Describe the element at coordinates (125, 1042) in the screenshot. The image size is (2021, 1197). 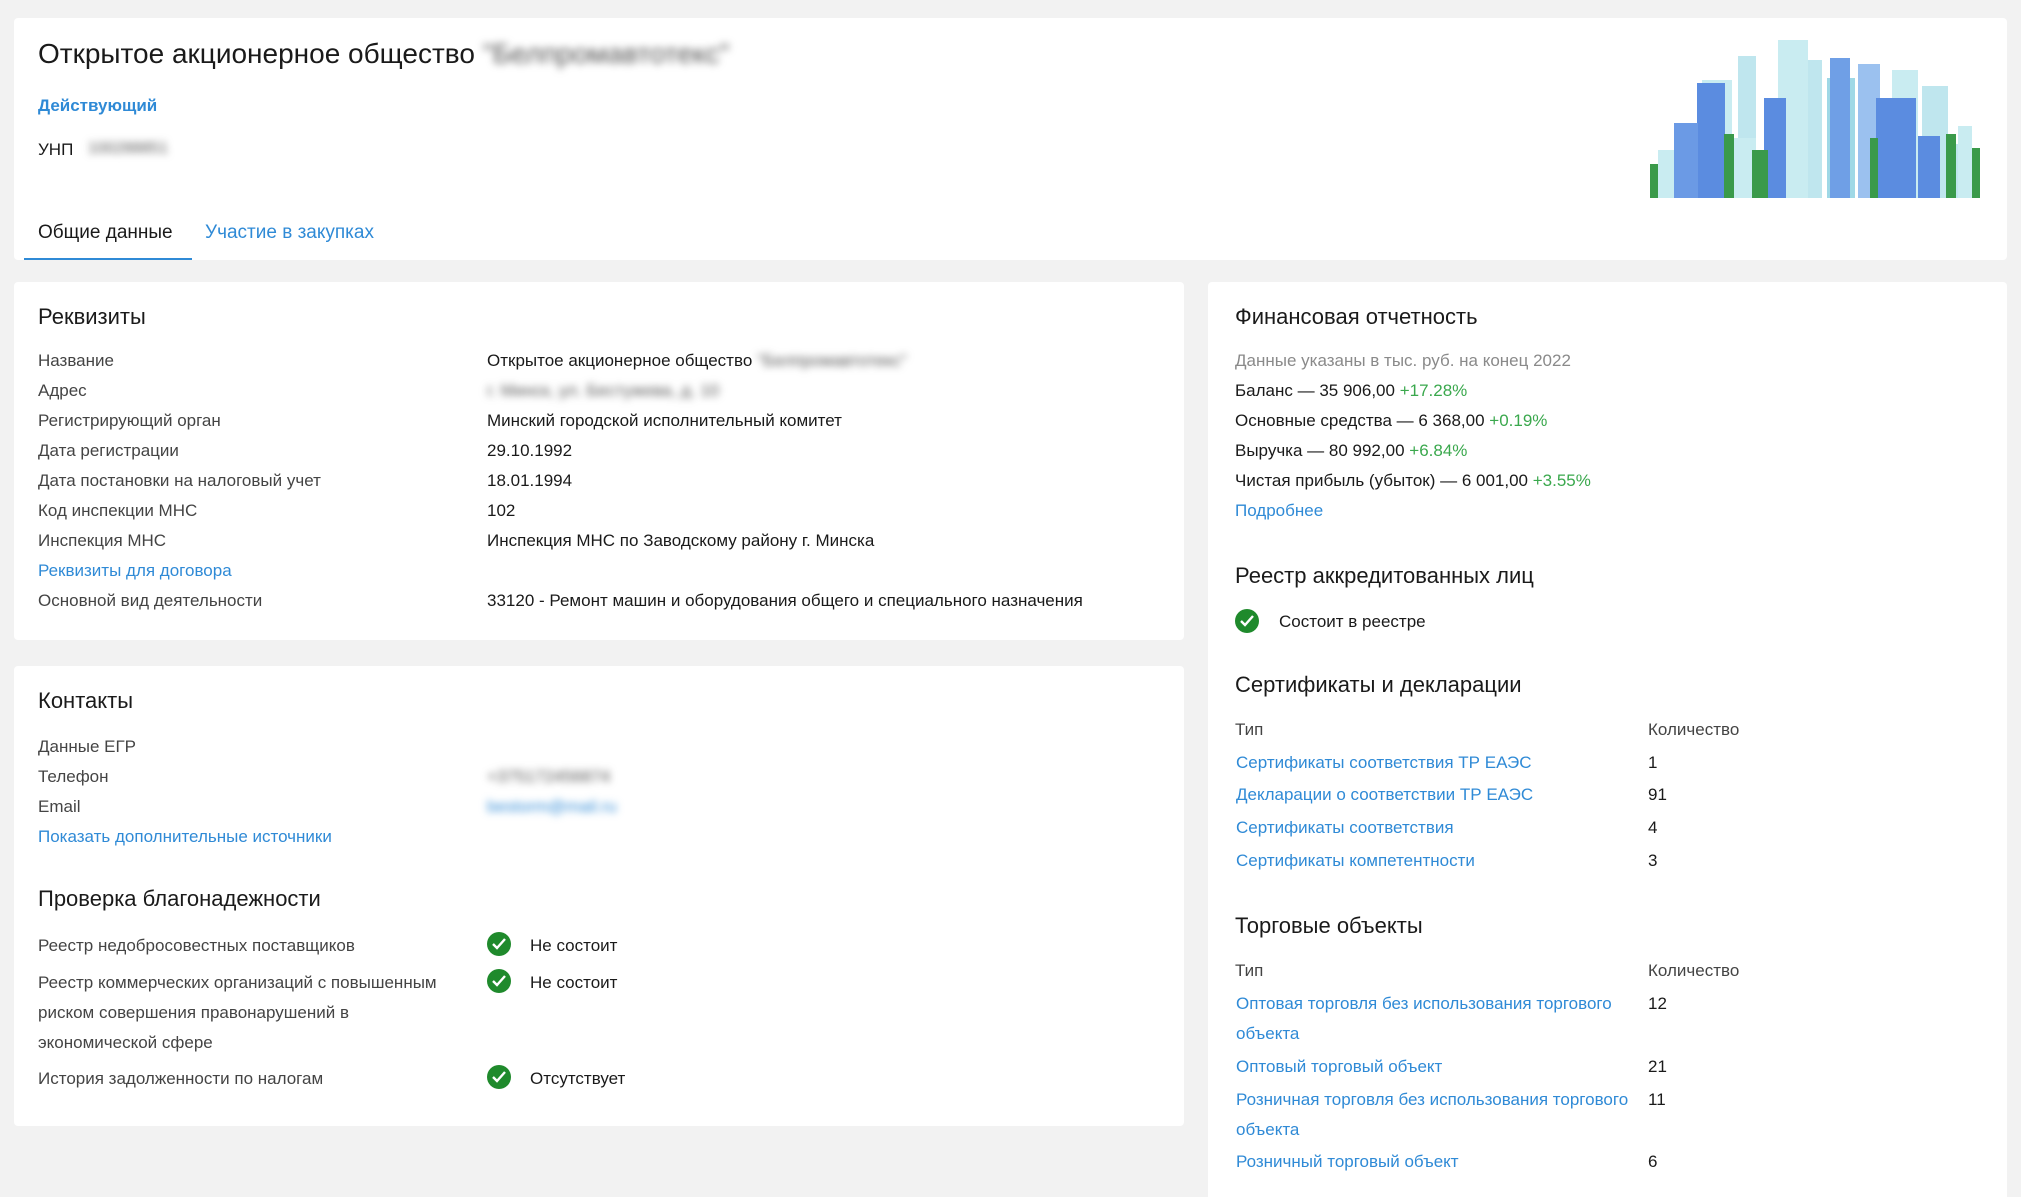
I see `reliability-label-risk-line3: экономической сфере` at that location.